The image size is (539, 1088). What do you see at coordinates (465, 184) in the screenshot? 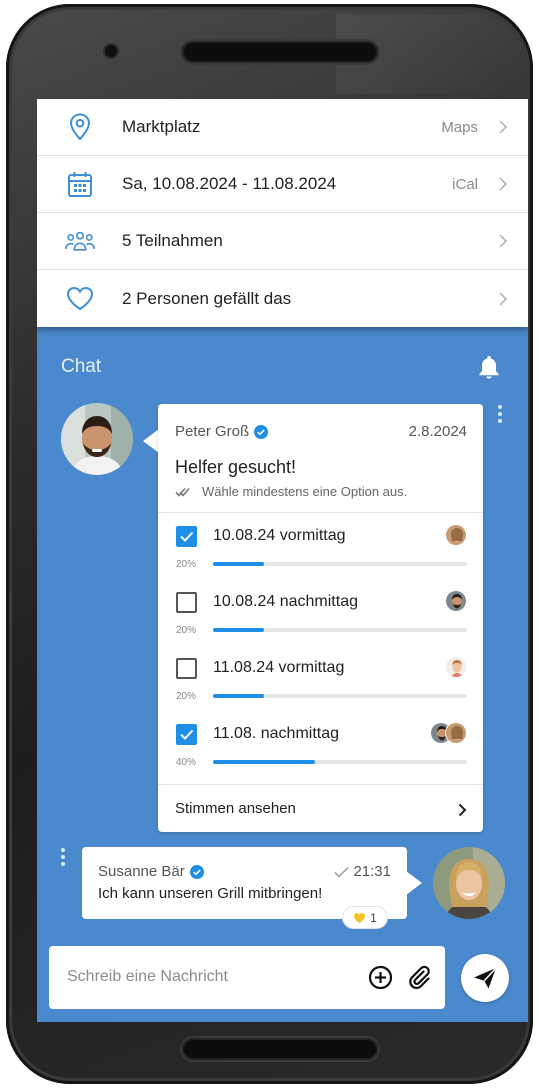
I see `ical-link: iCal` at bounding box center [465, 184].